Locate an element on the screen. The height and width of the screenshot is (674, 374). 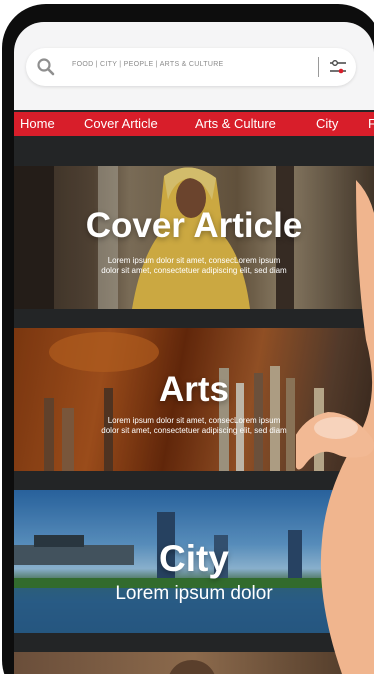
nav-item-arts-culture: Arts & Culture is located at coordinates (235, 123).